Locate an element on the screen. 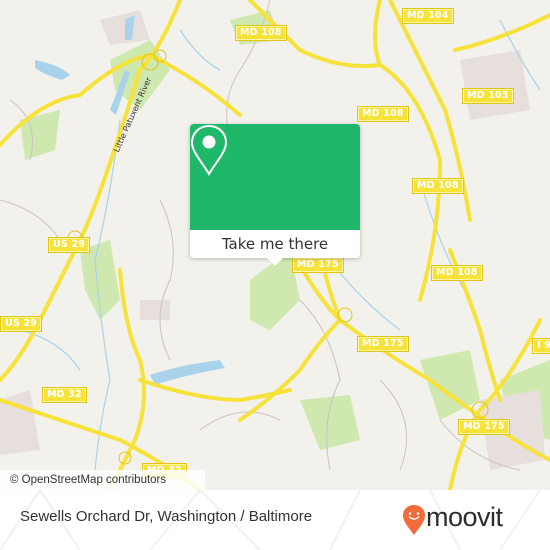 This screenshot has width=550, height=550. road-shield: I 9 is located at coordinates (541, 346).